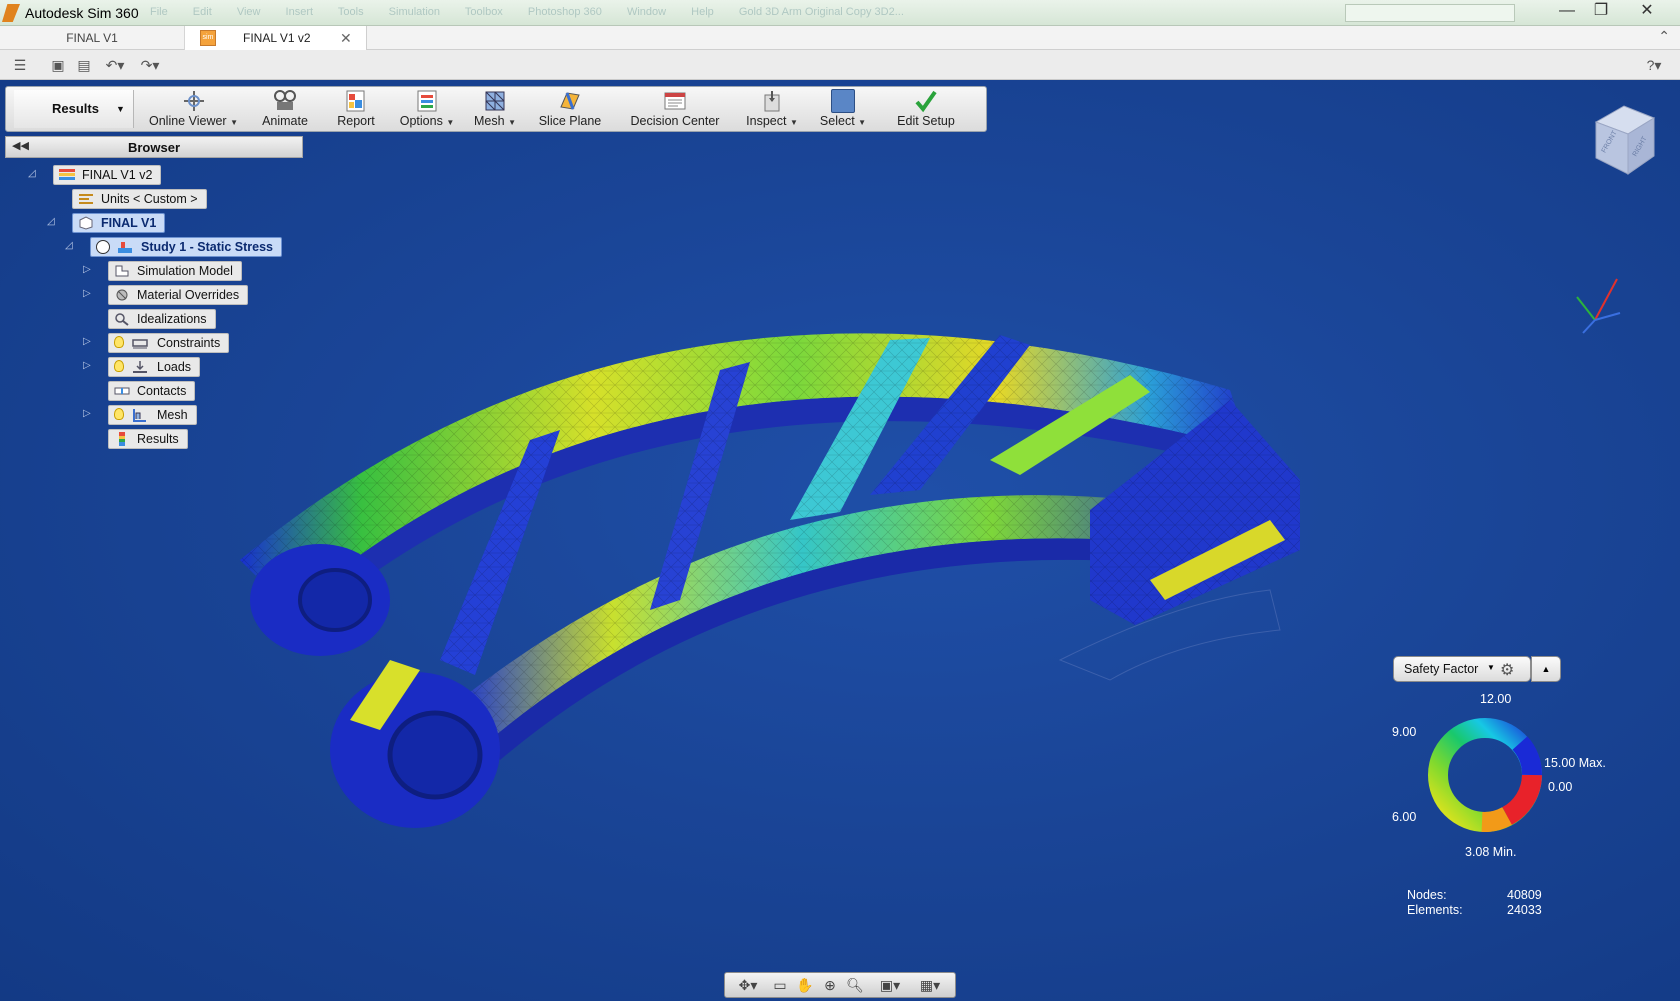  I want to click on mesh-button: Mesh ▼, so click(495, 110).